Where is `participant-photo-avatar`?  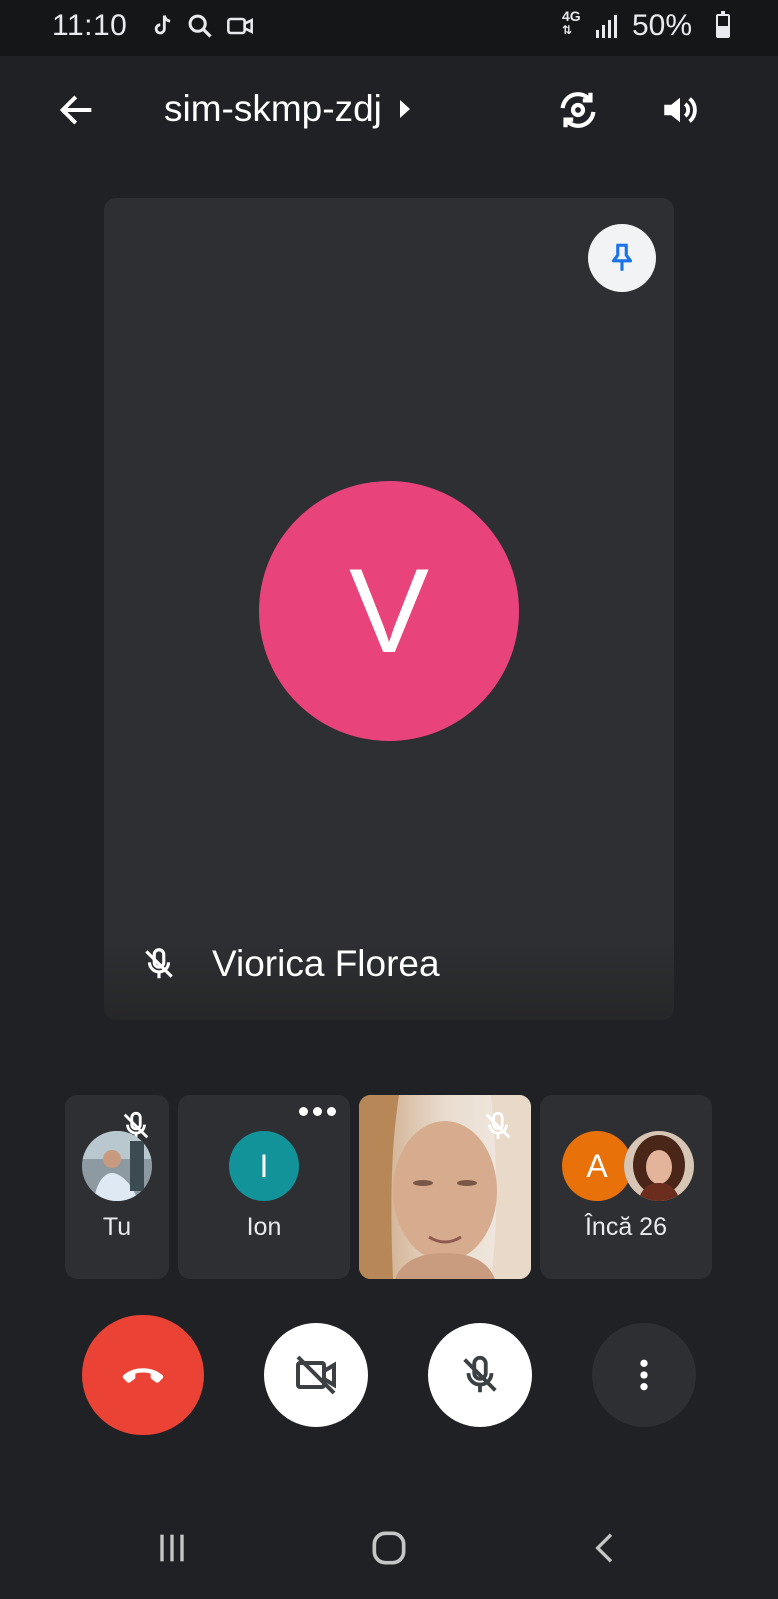
participant-photo-avatar is located at coordinates (659, 1166).